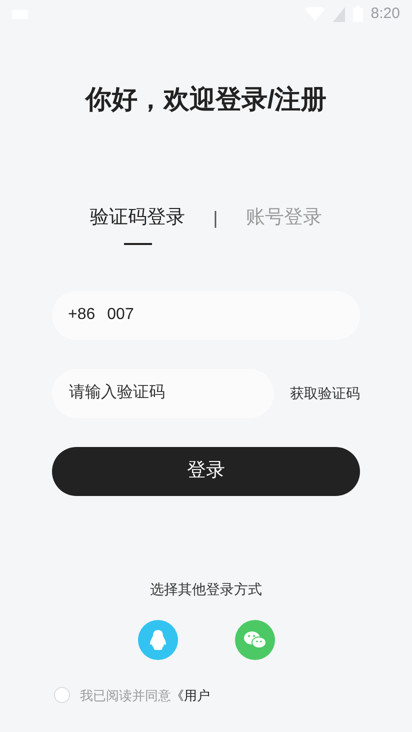 The width and height of the screenshot is (412, 732). I want to click on phone-field: +86 007, so click(206, 315).